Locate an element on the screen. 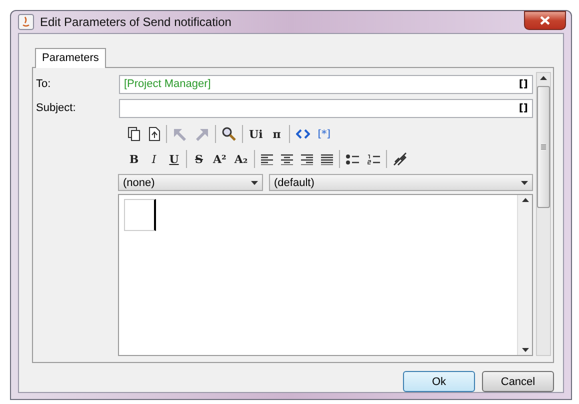  undo-arrow-icon is located at coordinates (180, 134).